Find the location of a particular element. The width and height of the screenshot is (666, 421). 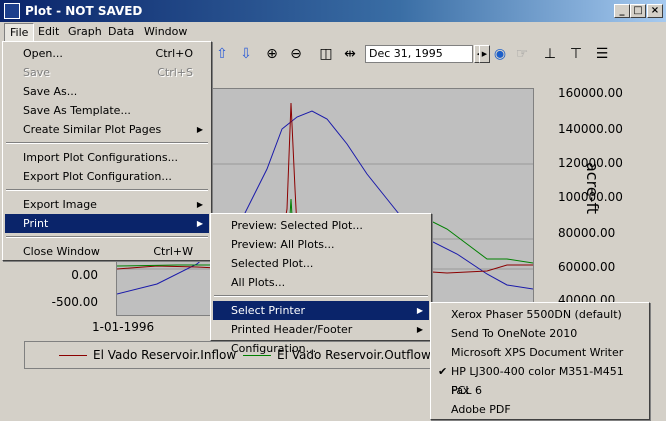

menu-edit: Edit is located at coordinates (48, 31).